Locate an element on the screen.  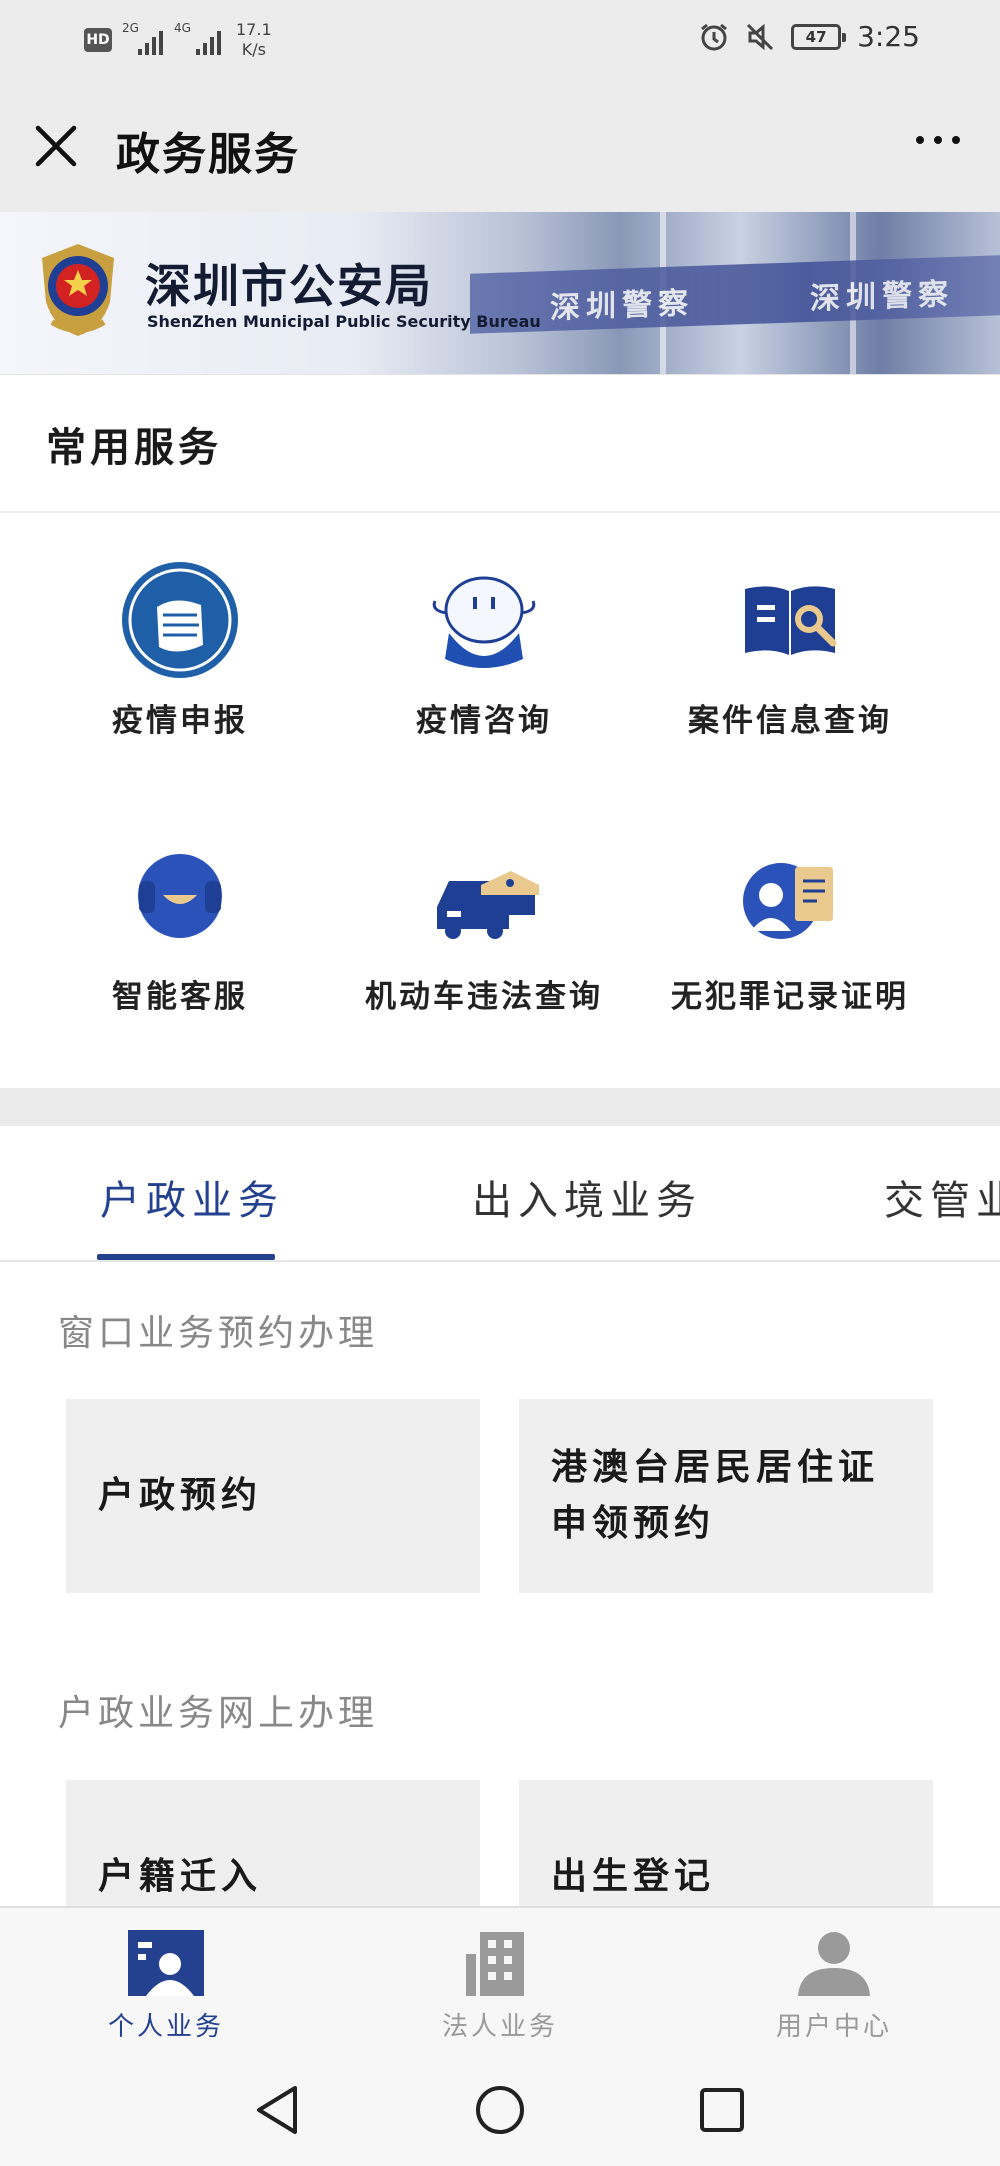
service-label: 疫情申报 is located at coordinates (180, 721).